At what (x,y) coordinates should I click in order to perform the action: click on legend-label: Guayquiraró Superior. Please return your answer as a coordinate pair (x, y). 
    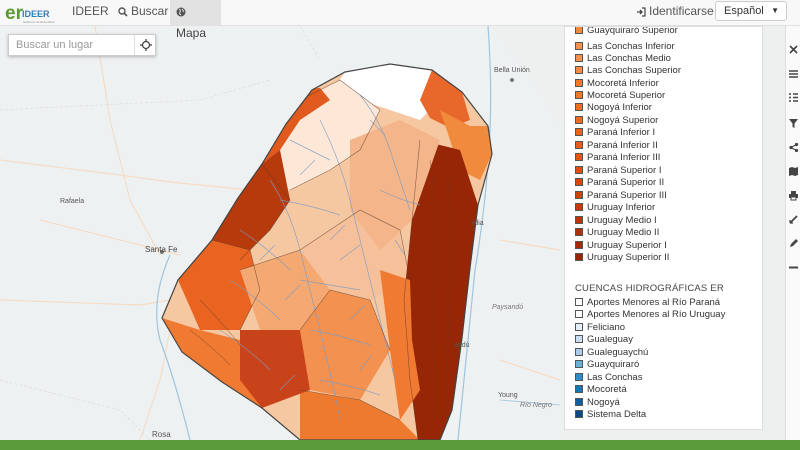
    Looking at the image, I should click on (632, 31).